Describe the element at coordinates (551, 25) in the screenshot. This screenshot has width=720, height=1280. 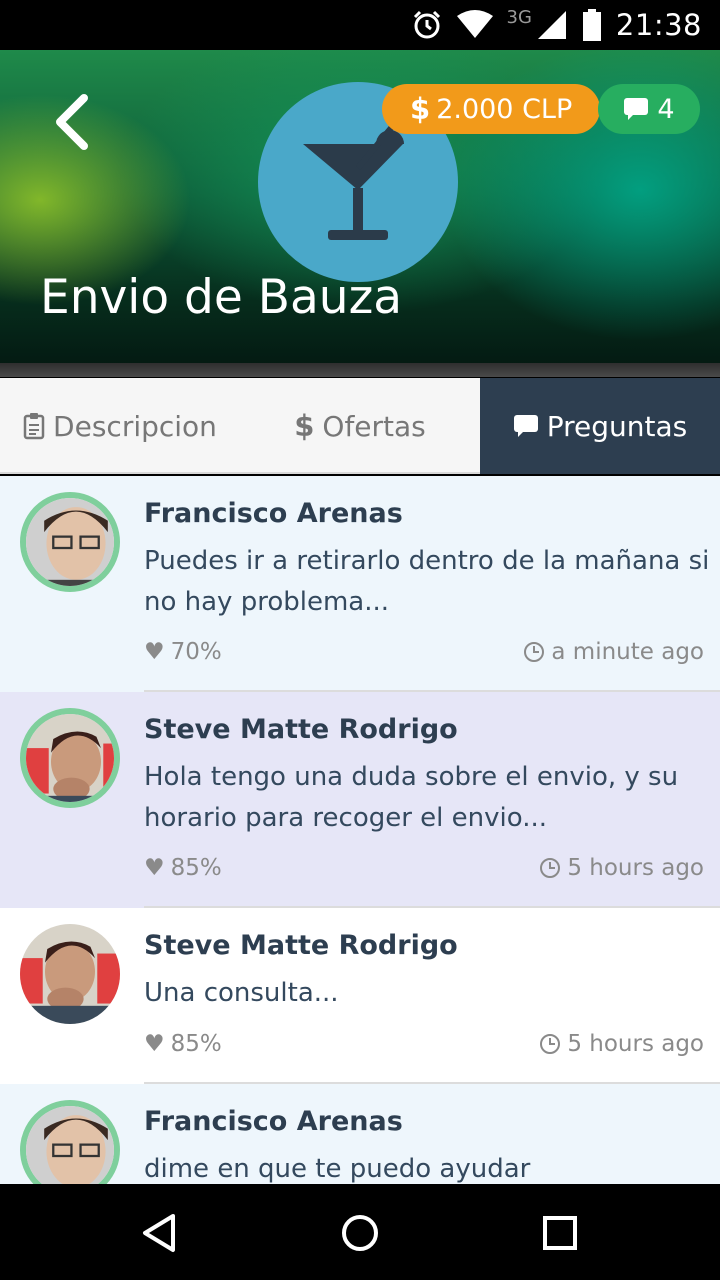
I see `signal-icon` at that location.